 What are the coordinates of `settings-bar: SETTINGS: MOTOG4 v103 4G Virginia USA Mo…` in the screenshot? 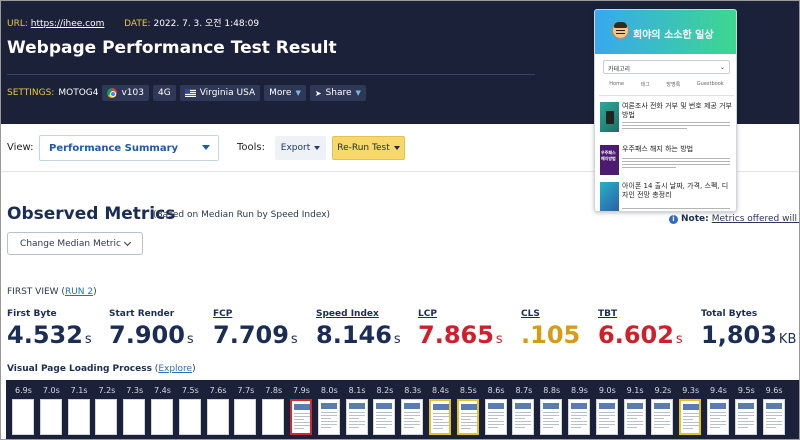 It's located at (186, 93).